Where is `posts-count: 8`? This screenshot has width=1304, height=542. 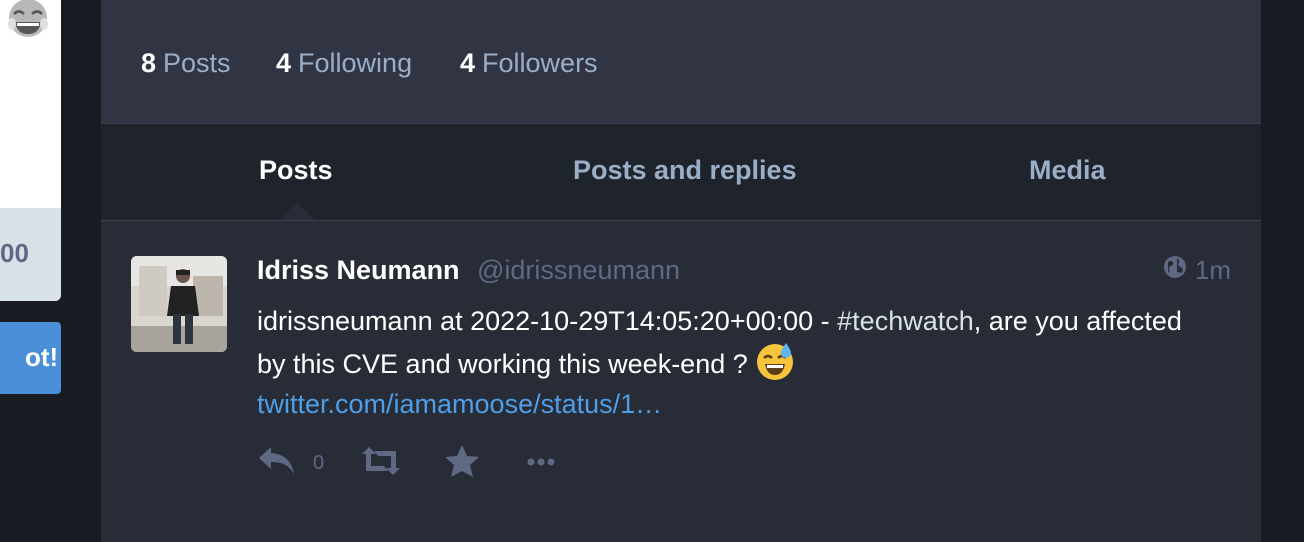 posts-count: 8 is located at coordinates (149, 63).